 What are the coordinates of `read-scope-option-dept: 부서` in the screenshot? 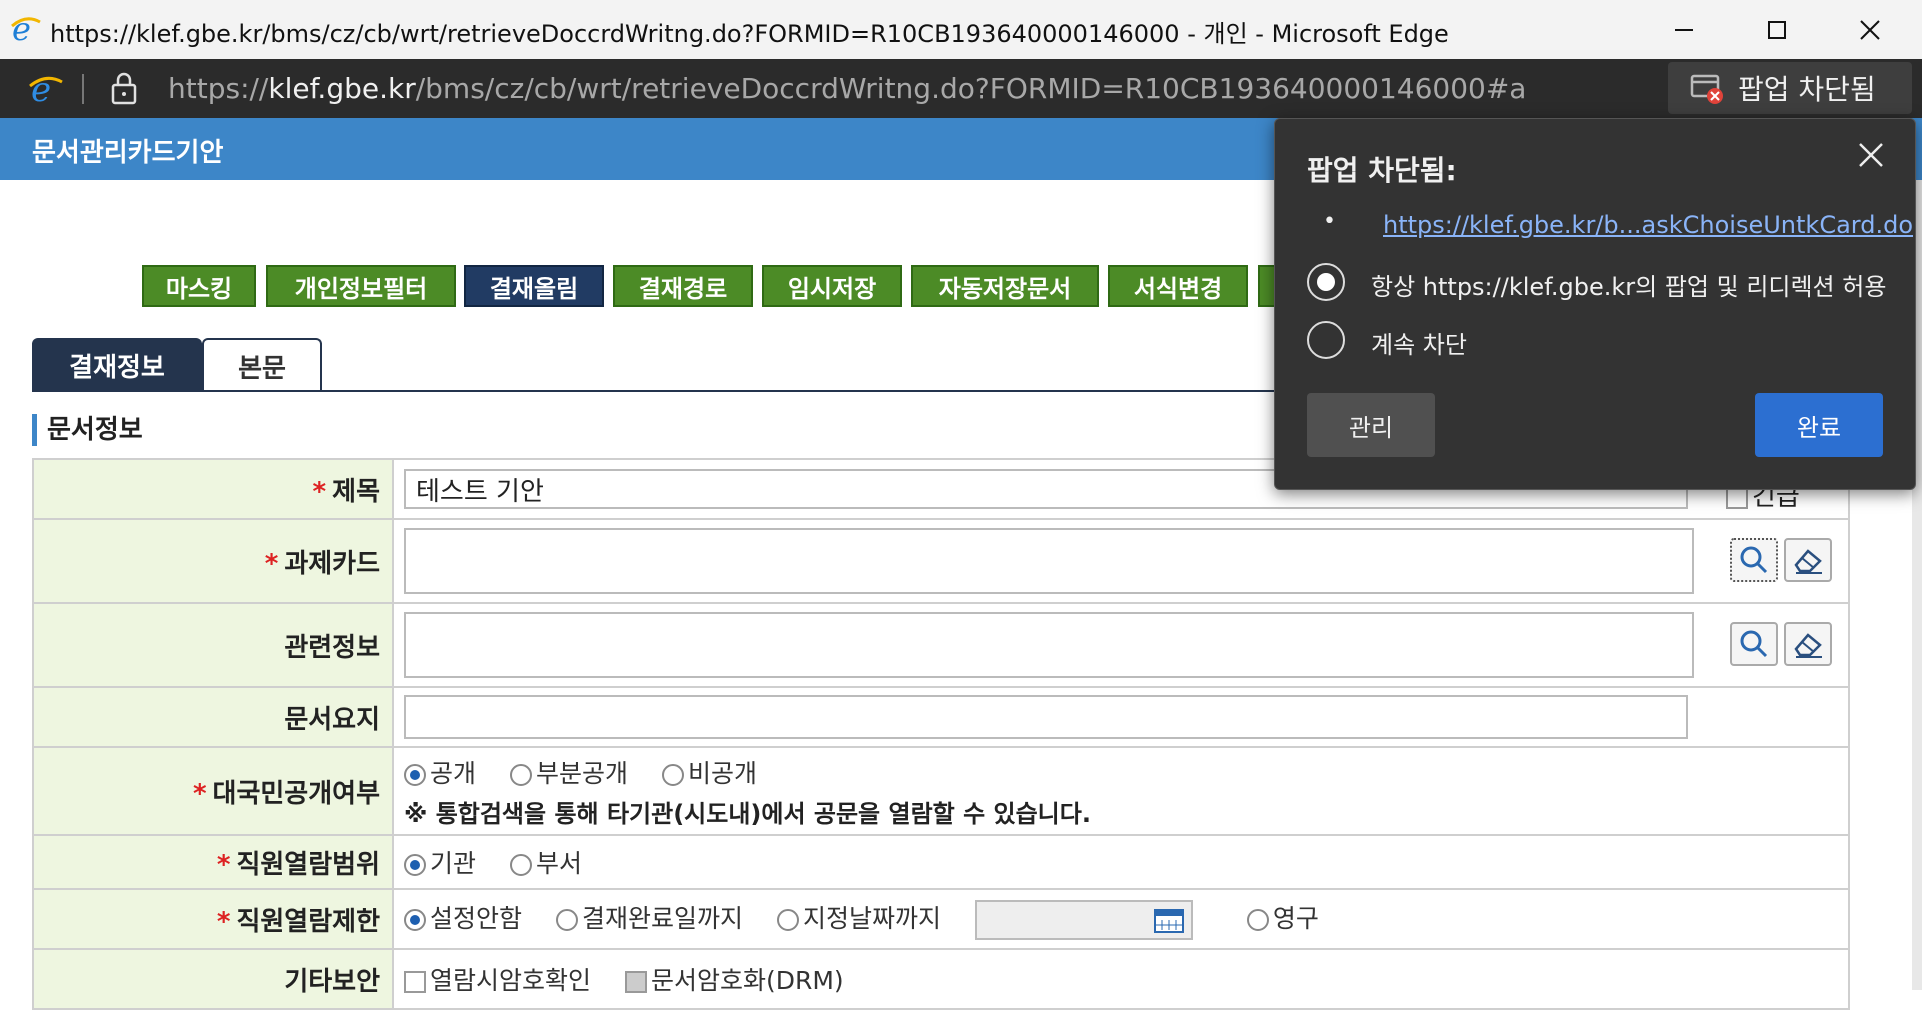 It's located at (545, 862).